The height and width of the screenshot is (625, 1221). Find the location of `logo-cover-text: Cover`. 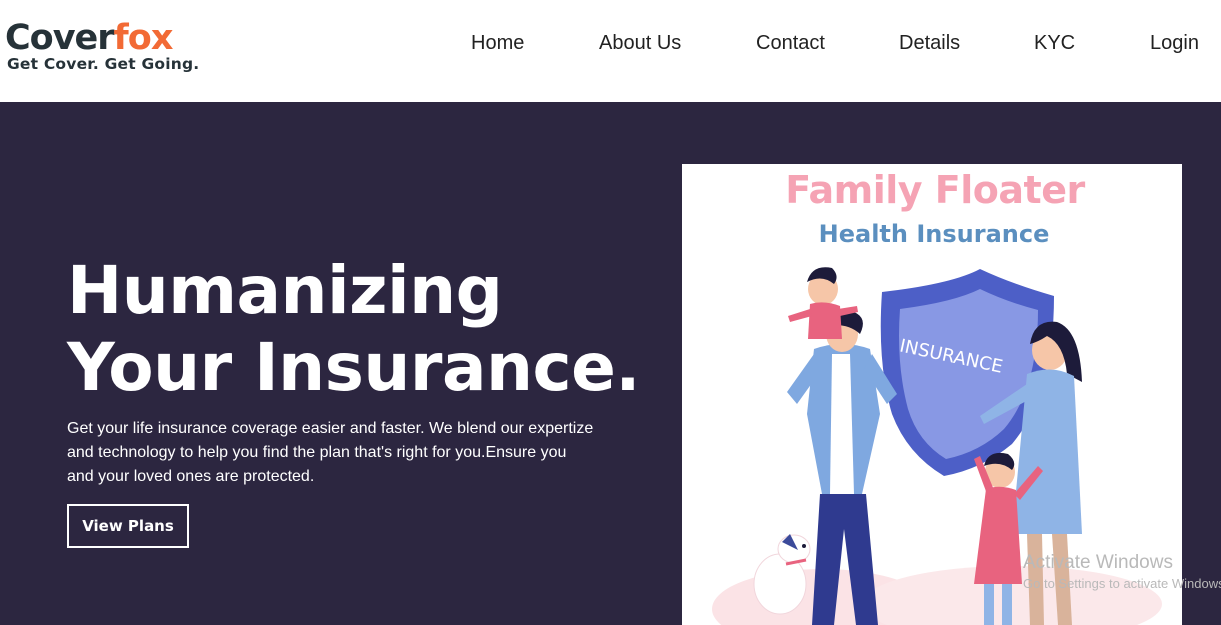

logo-cover-text: Cover is located at coordinates (60, 38).